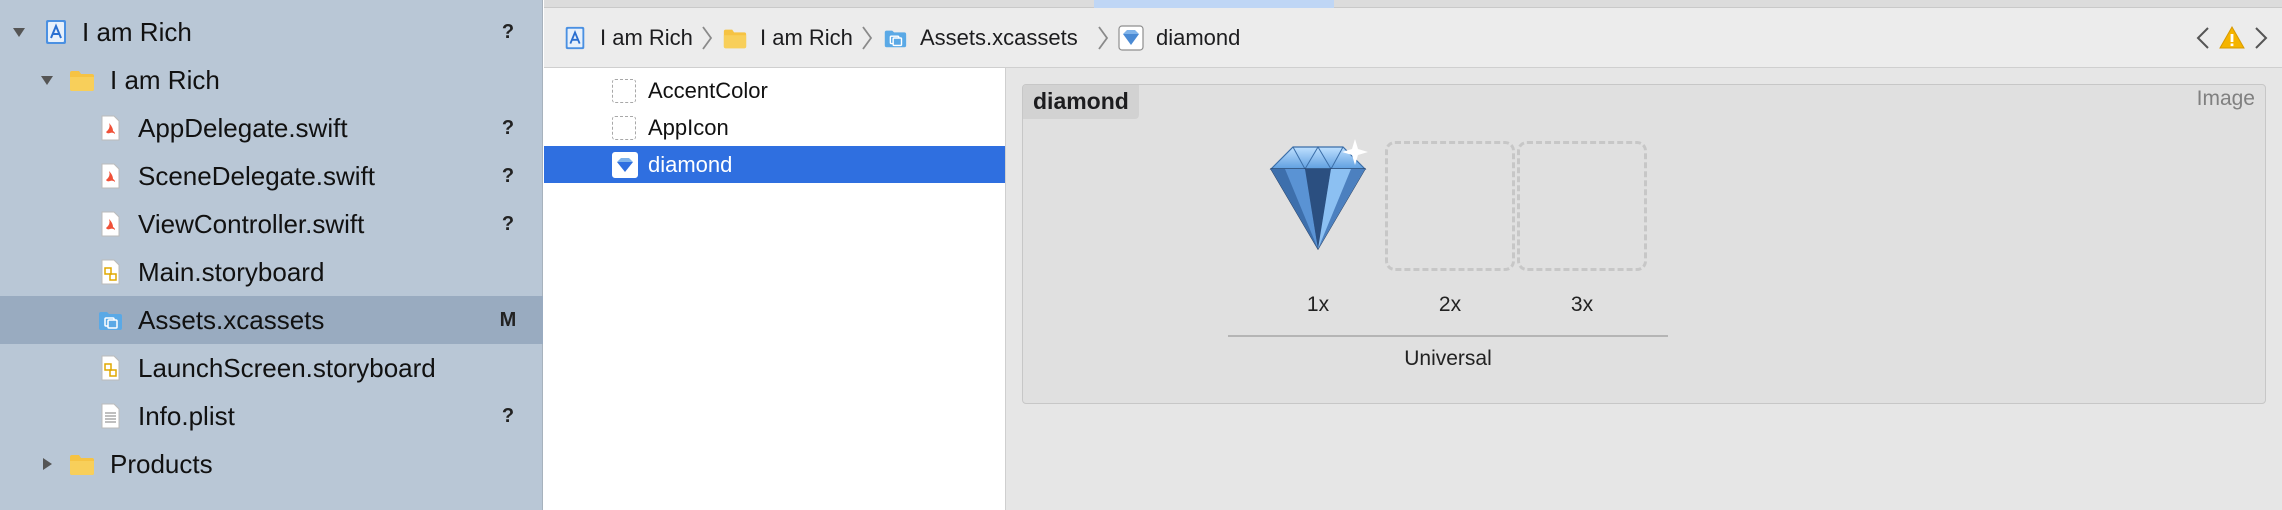 Image resolution: width=2282 pixels, height=510 pixels. I want to click on breadcrumb-group: I am Rich, so click(787, 38).